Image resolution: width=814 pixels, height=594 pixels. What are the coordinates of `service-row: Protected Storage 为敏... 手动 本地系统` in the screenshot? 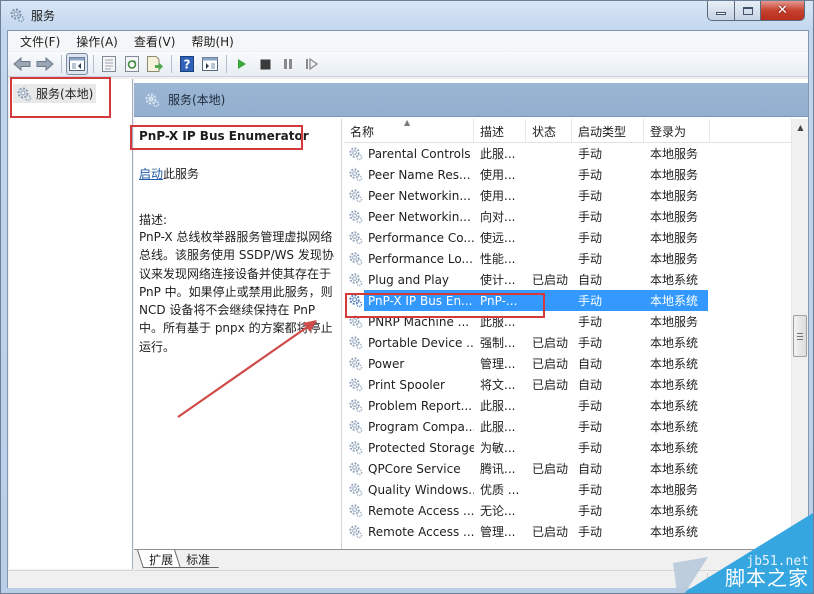 It's located at (569, 447).